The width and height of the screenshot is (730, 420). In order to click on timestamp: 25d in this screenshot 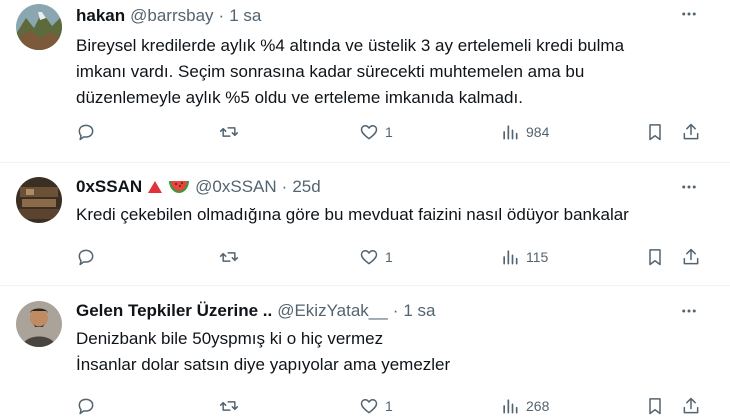, I will do `click(306, 187)`.